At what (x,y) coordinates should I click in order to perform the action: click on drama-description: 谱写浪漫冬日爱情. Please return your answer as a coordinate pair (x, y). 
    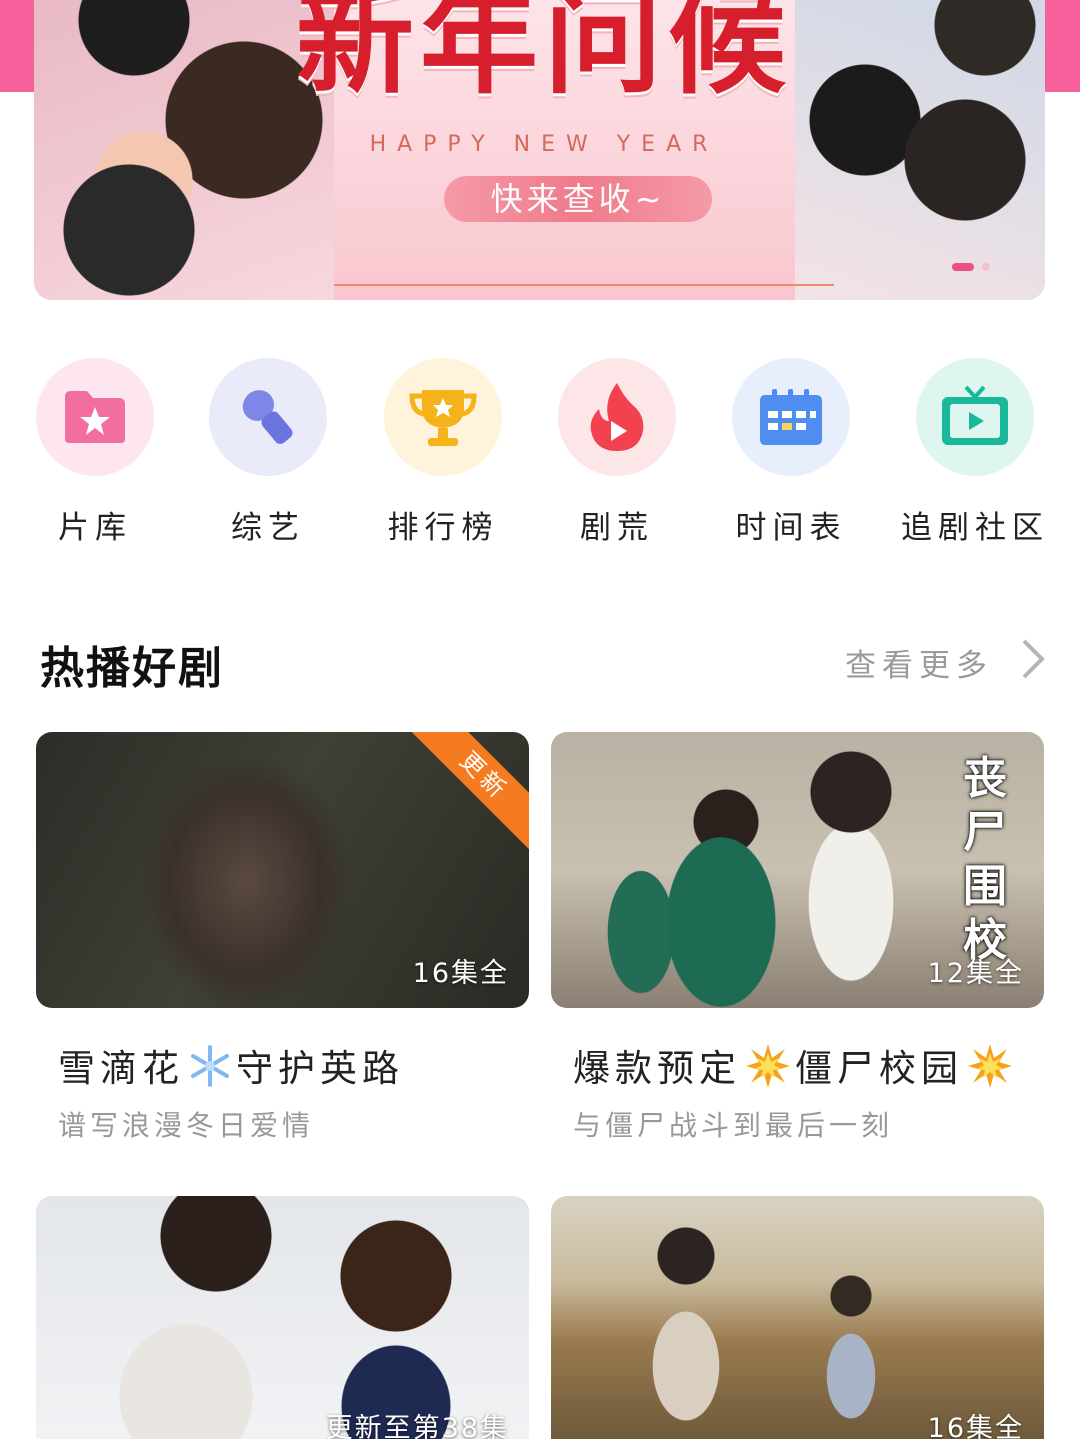
    Looking at the image, I should click on (186, 1125).